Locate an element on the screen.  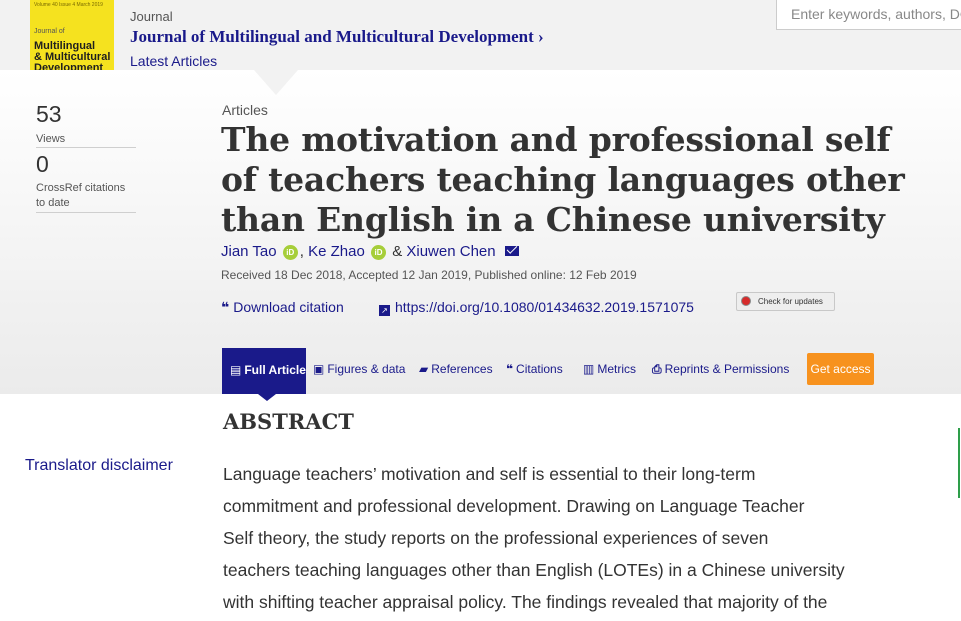
tab-reprints-permissions: ⎙ Reprints & Permissions is located at coordinates (720, 369).